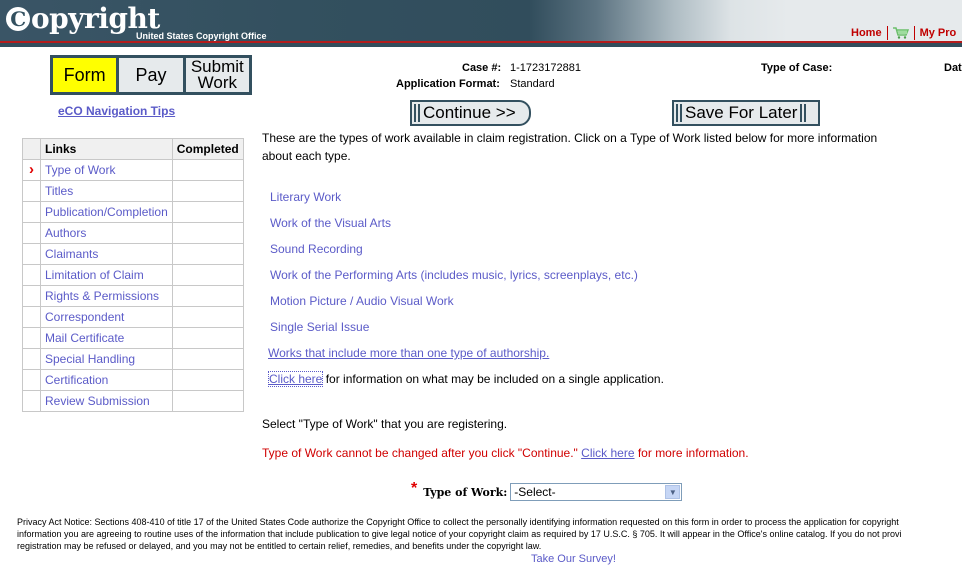  I want to click on top-nav: Home My Pro, so click(903, 33).